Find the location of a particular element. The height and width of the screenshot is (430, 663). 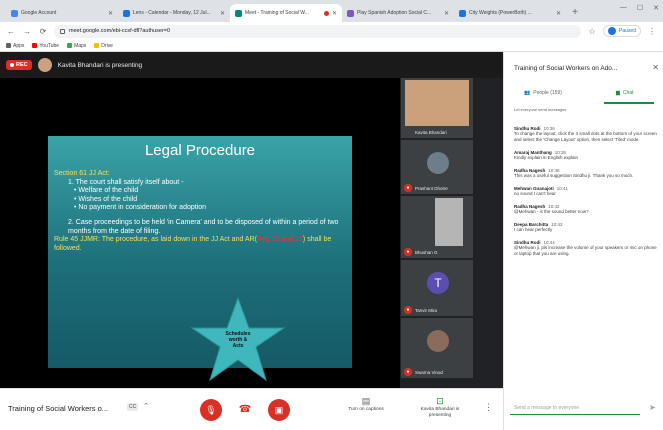

send-message-input: Send a message to everyone is located at coordinates (575, 408).